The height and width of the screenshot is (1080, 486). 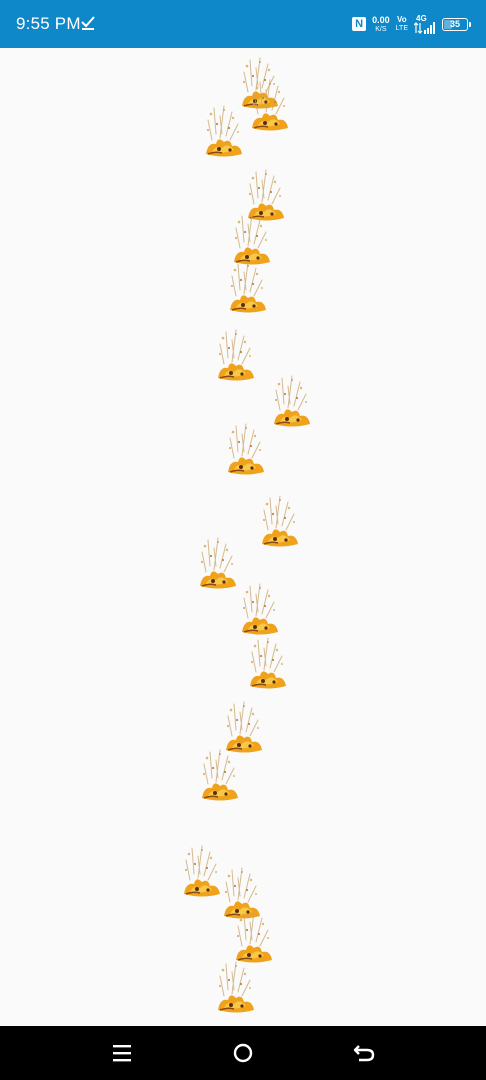 What do you see at coordinates (424, 28) in the screenshot?
I see `signal-bars-icon` at bounding box center [424, 28].